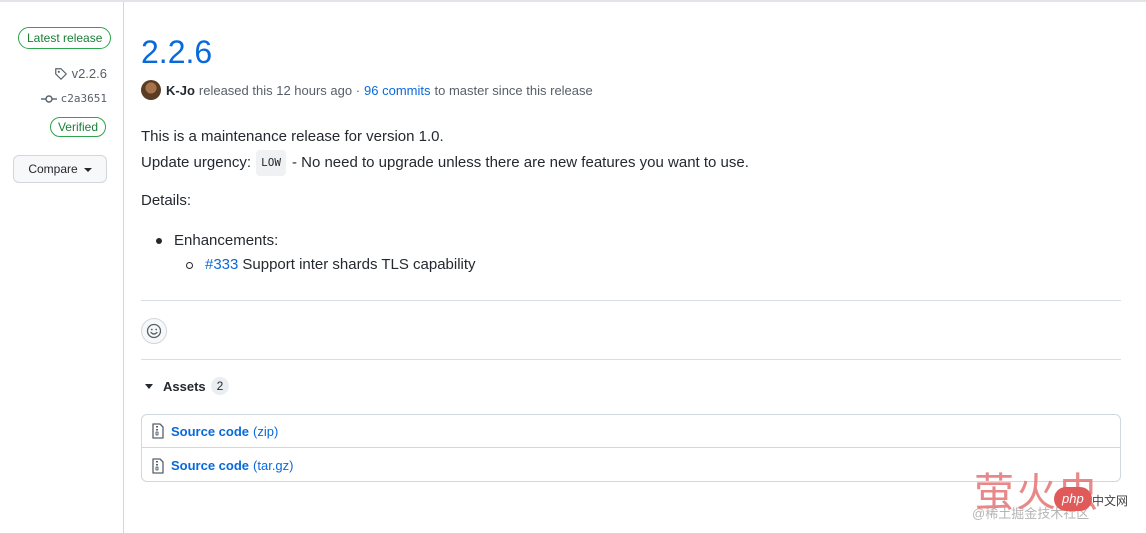 This screenshot has height=533, width=1146. What do you see at coordinates (176, 52) in the screenshot?
I see `release-title: 2.2.6` at bounding box center [176, 52].